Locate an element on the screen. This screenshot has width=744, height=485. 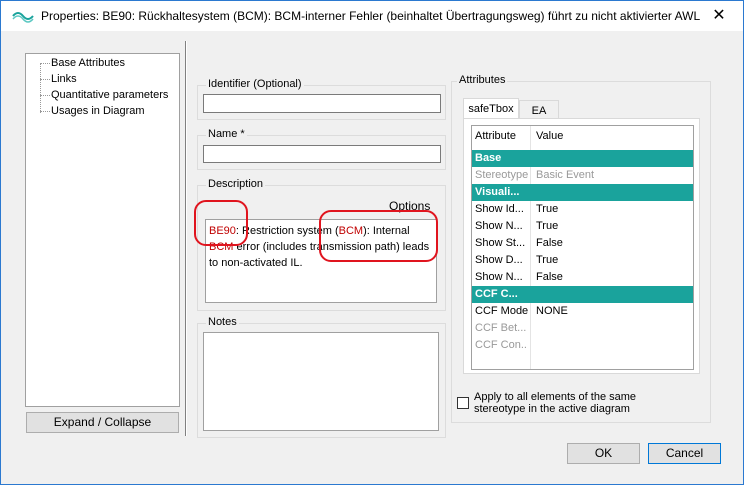
name-label: Name * is located at coordinates (226, 134).